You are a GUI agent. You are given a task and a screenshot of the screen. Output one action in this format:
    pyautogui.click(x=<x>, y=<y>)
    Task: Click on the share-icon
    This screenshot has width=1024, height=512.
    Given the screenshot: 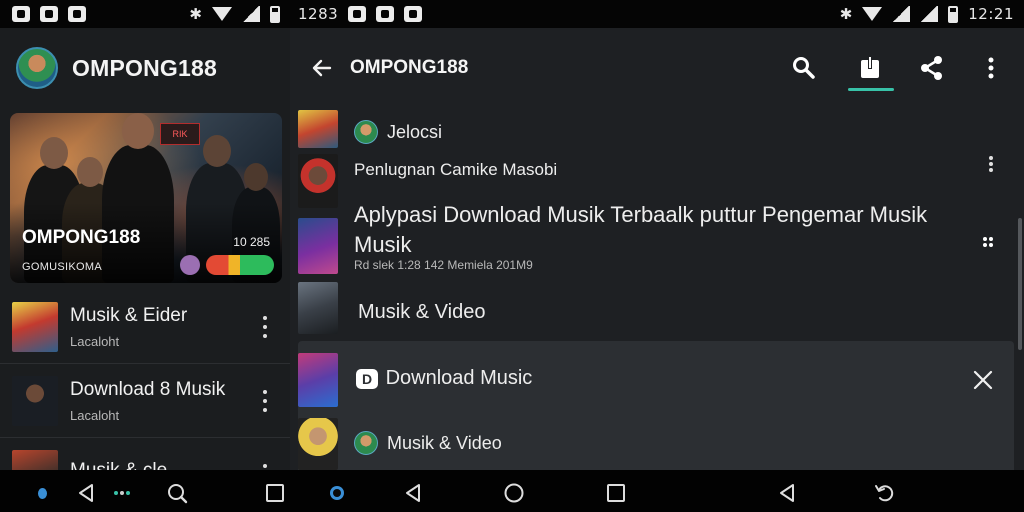 What is the action you would take?
    pyautogui.click(x=932, y=68)
    